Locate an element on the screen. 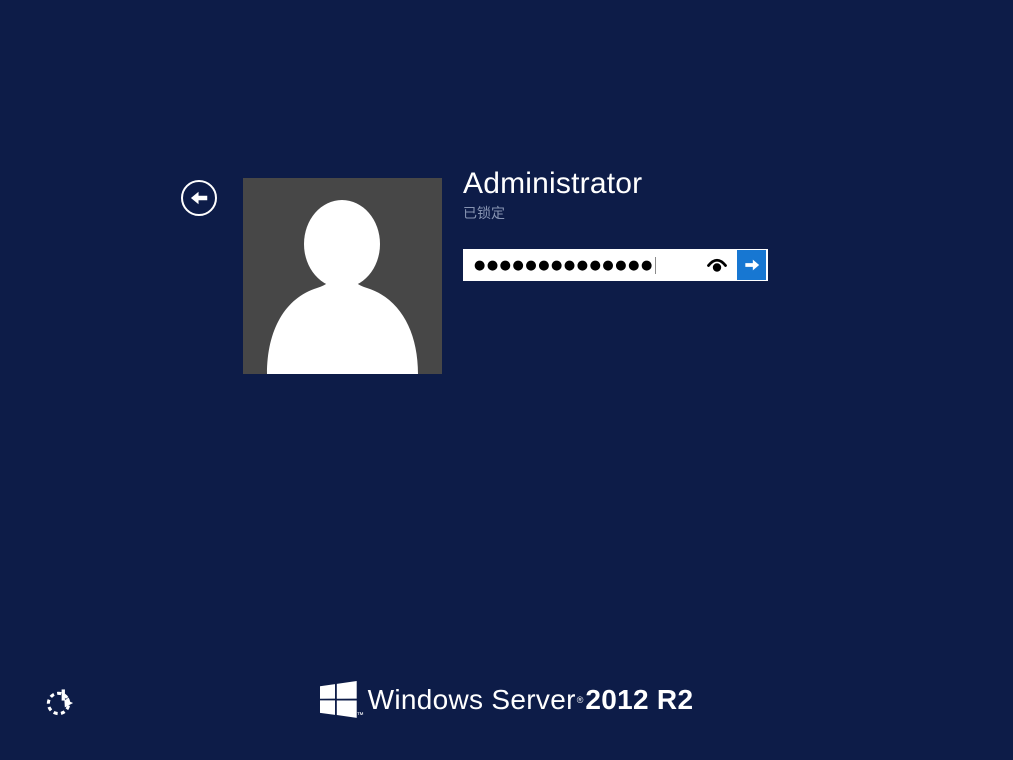  back-button is located at coordinates (199, 198).